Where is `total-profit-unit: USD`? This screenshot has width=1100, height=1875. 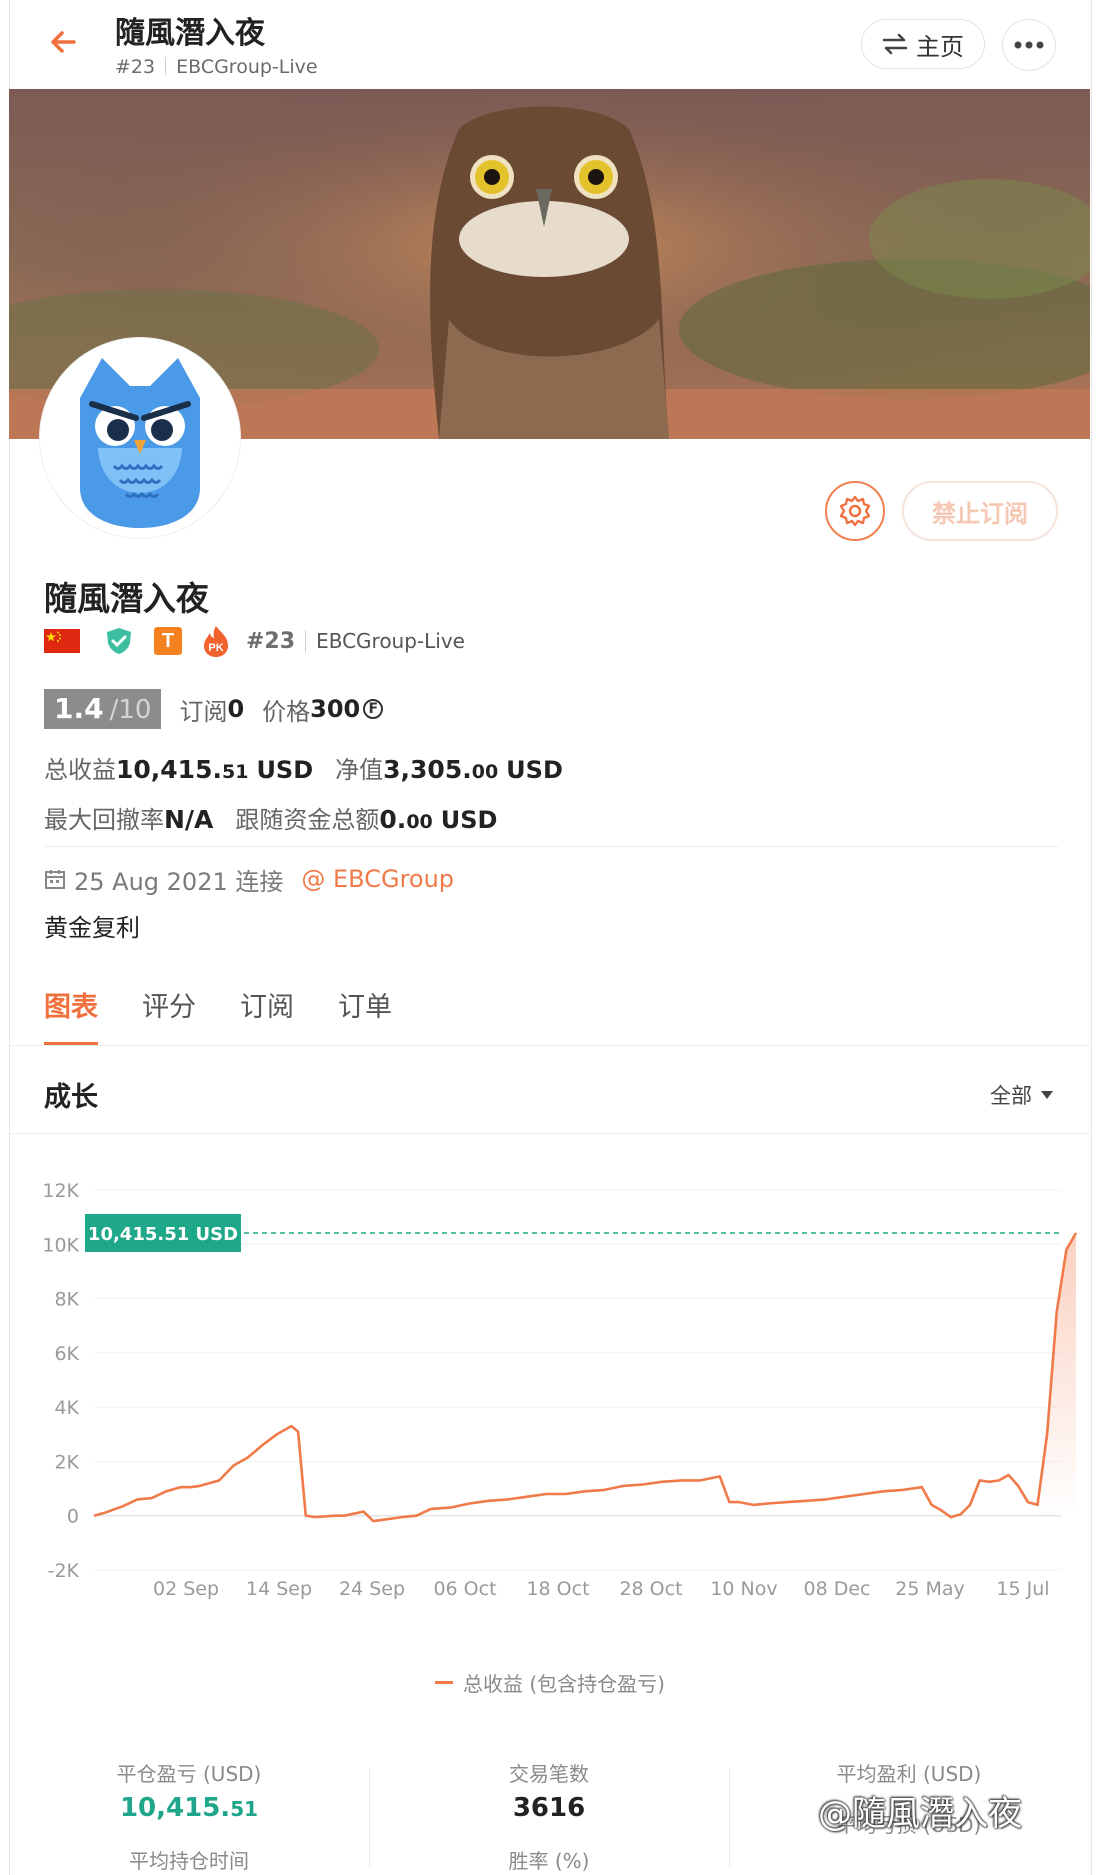
total-profit-unit: USD is located at coordinates (285, 770).